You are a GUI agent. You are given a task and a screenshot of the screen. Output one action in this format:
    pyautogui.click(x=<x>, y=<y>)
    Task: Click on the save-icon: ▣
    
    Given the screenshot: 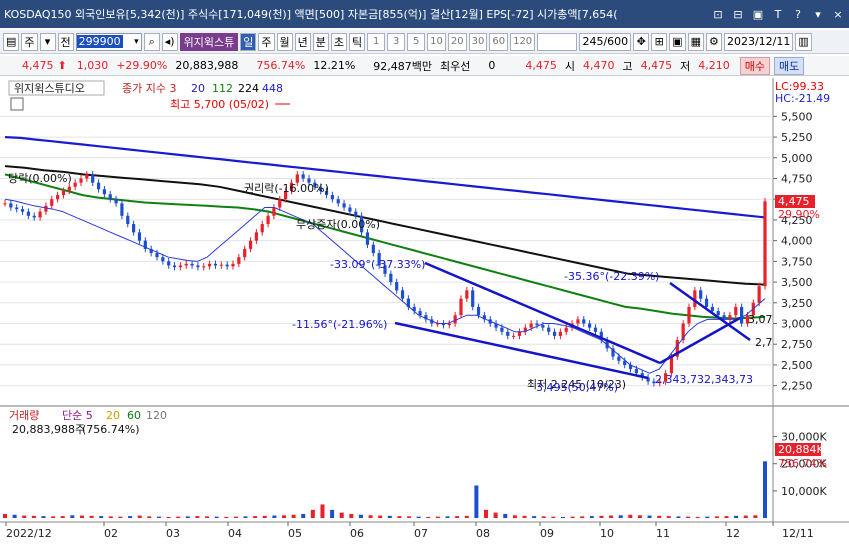 What is the action you would take?
    pyautogui.click(x=677, y=41)
    